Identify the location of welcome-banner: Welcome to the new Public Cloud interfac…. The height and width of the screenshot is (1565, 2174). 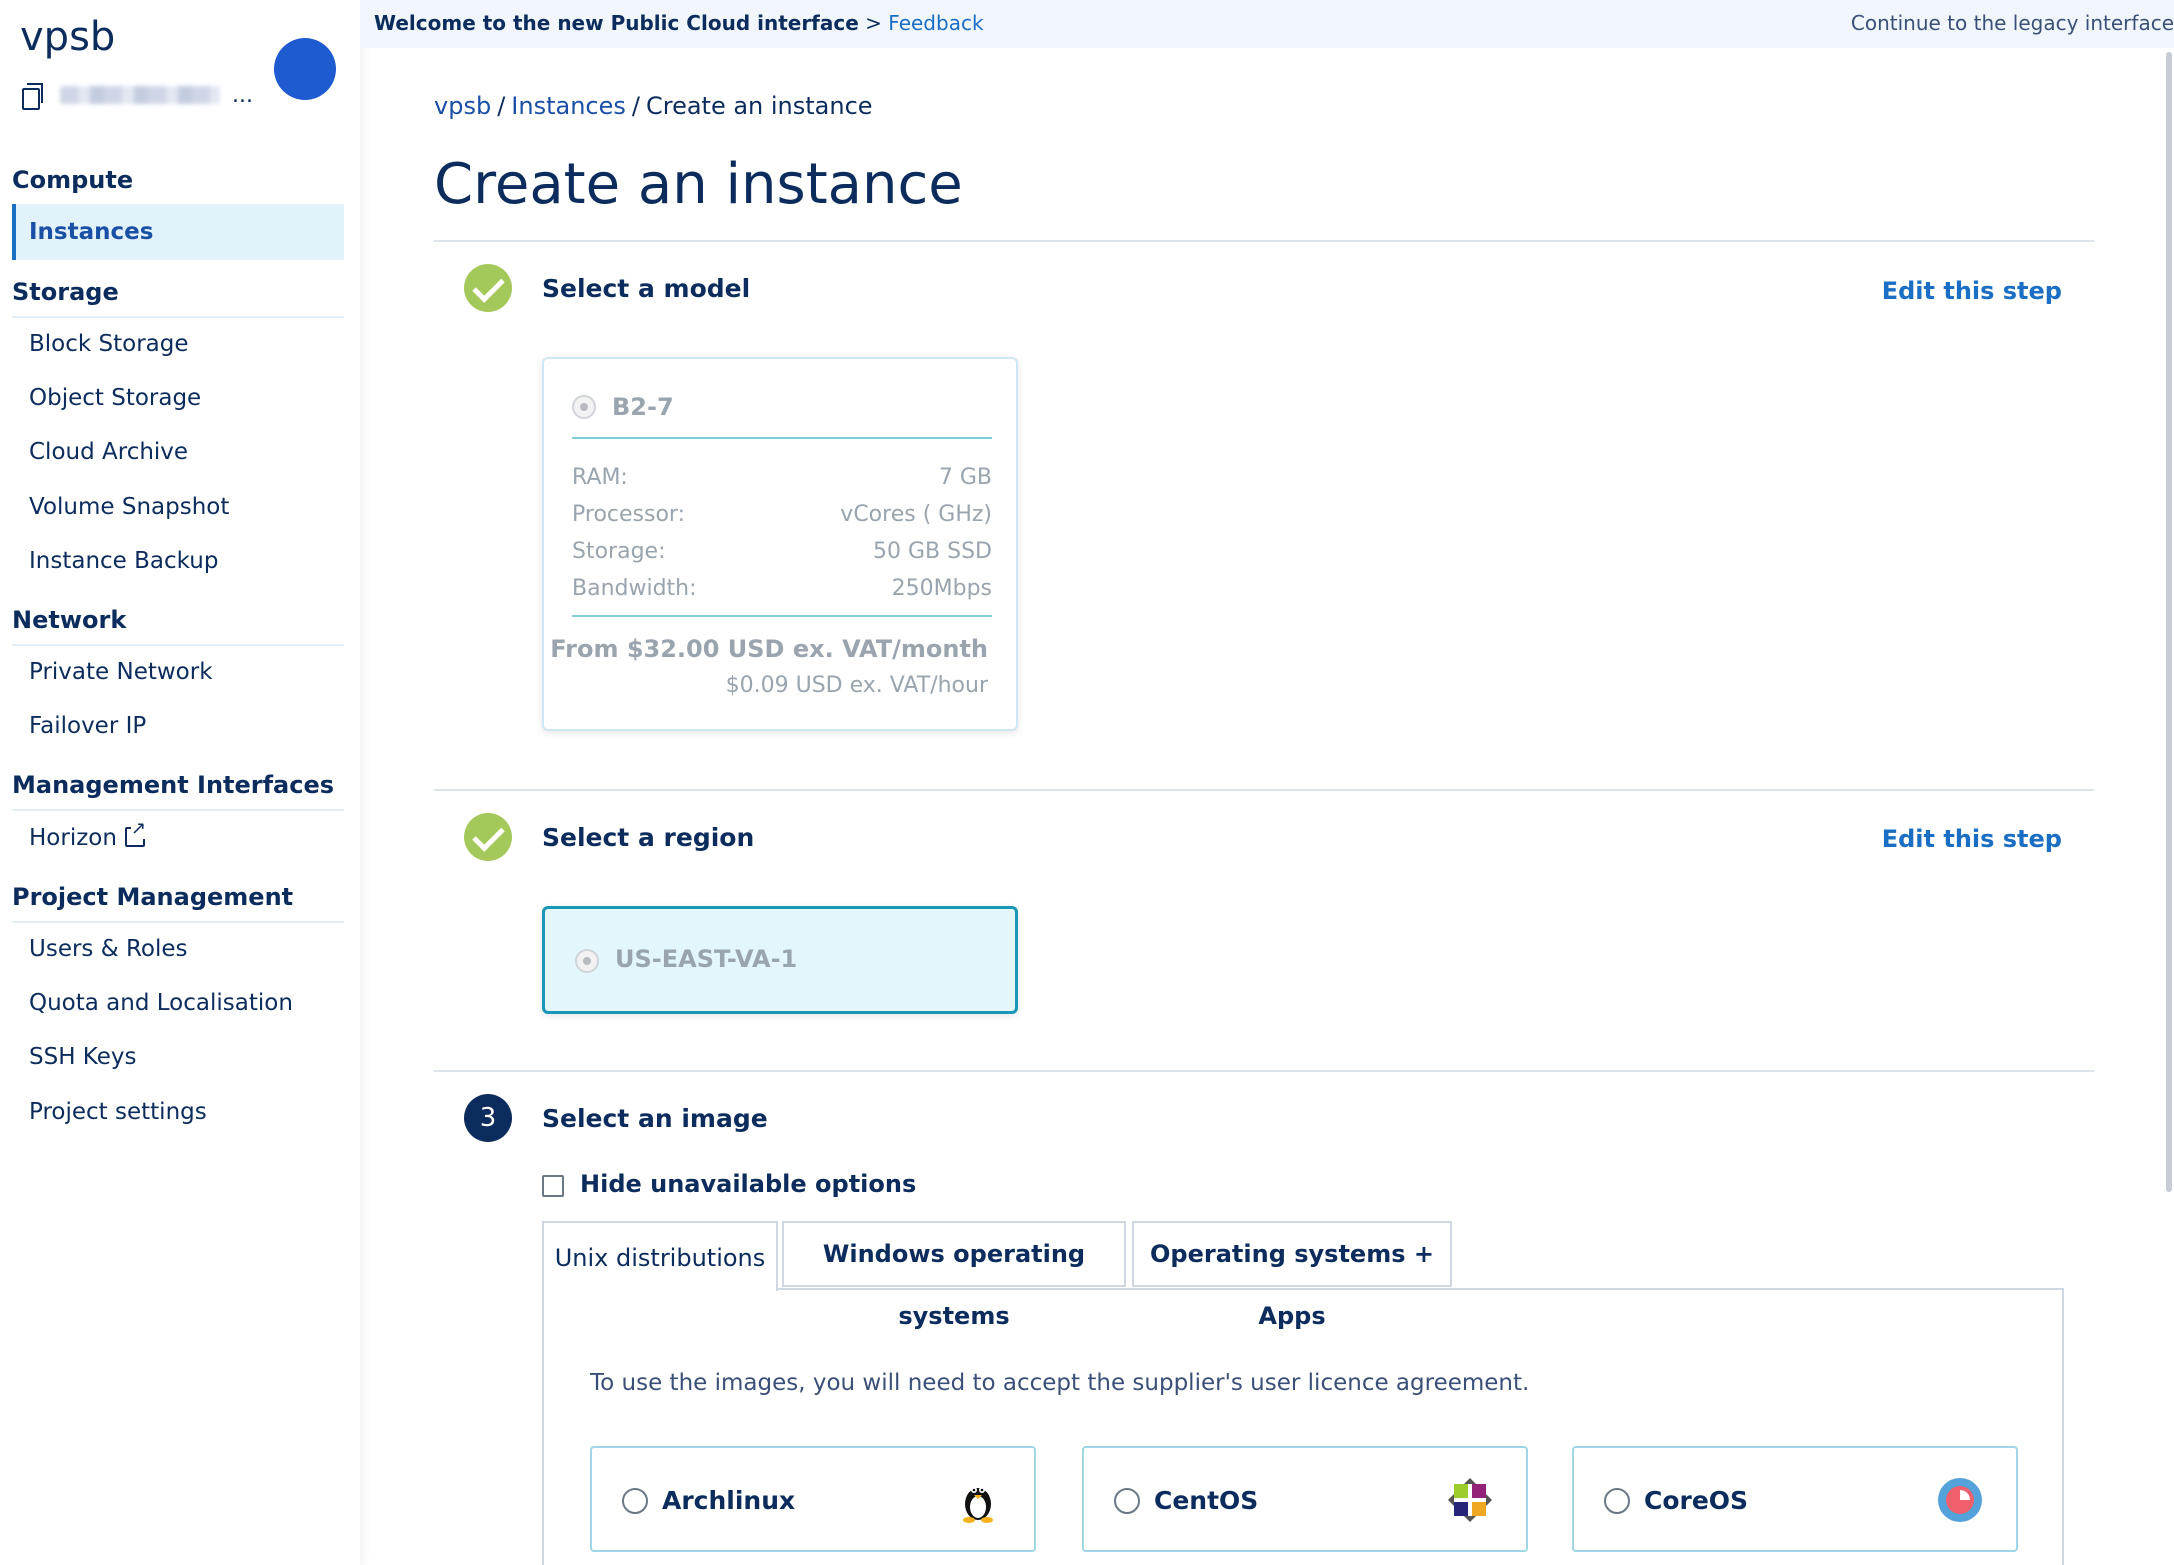
(1267, 24).